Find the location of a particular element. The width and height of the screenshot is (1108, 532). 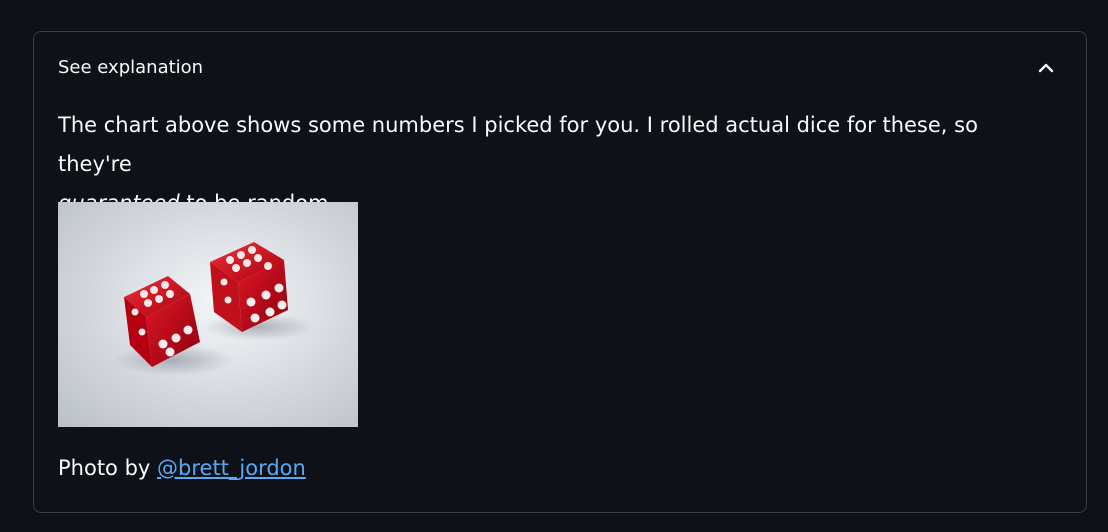

expander-title: See explanation is located at coordinates (131, 67).